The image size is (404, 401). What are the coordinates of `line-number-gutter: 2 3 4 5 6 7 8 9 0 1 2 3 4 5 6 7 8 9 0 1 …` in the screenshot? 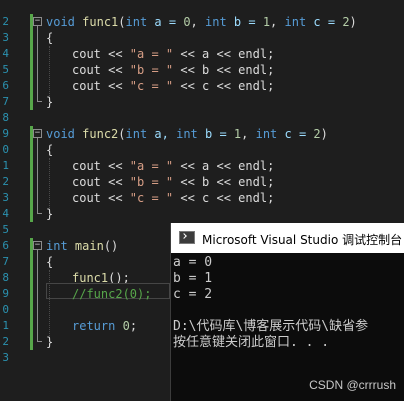 It's located at (14, 200).